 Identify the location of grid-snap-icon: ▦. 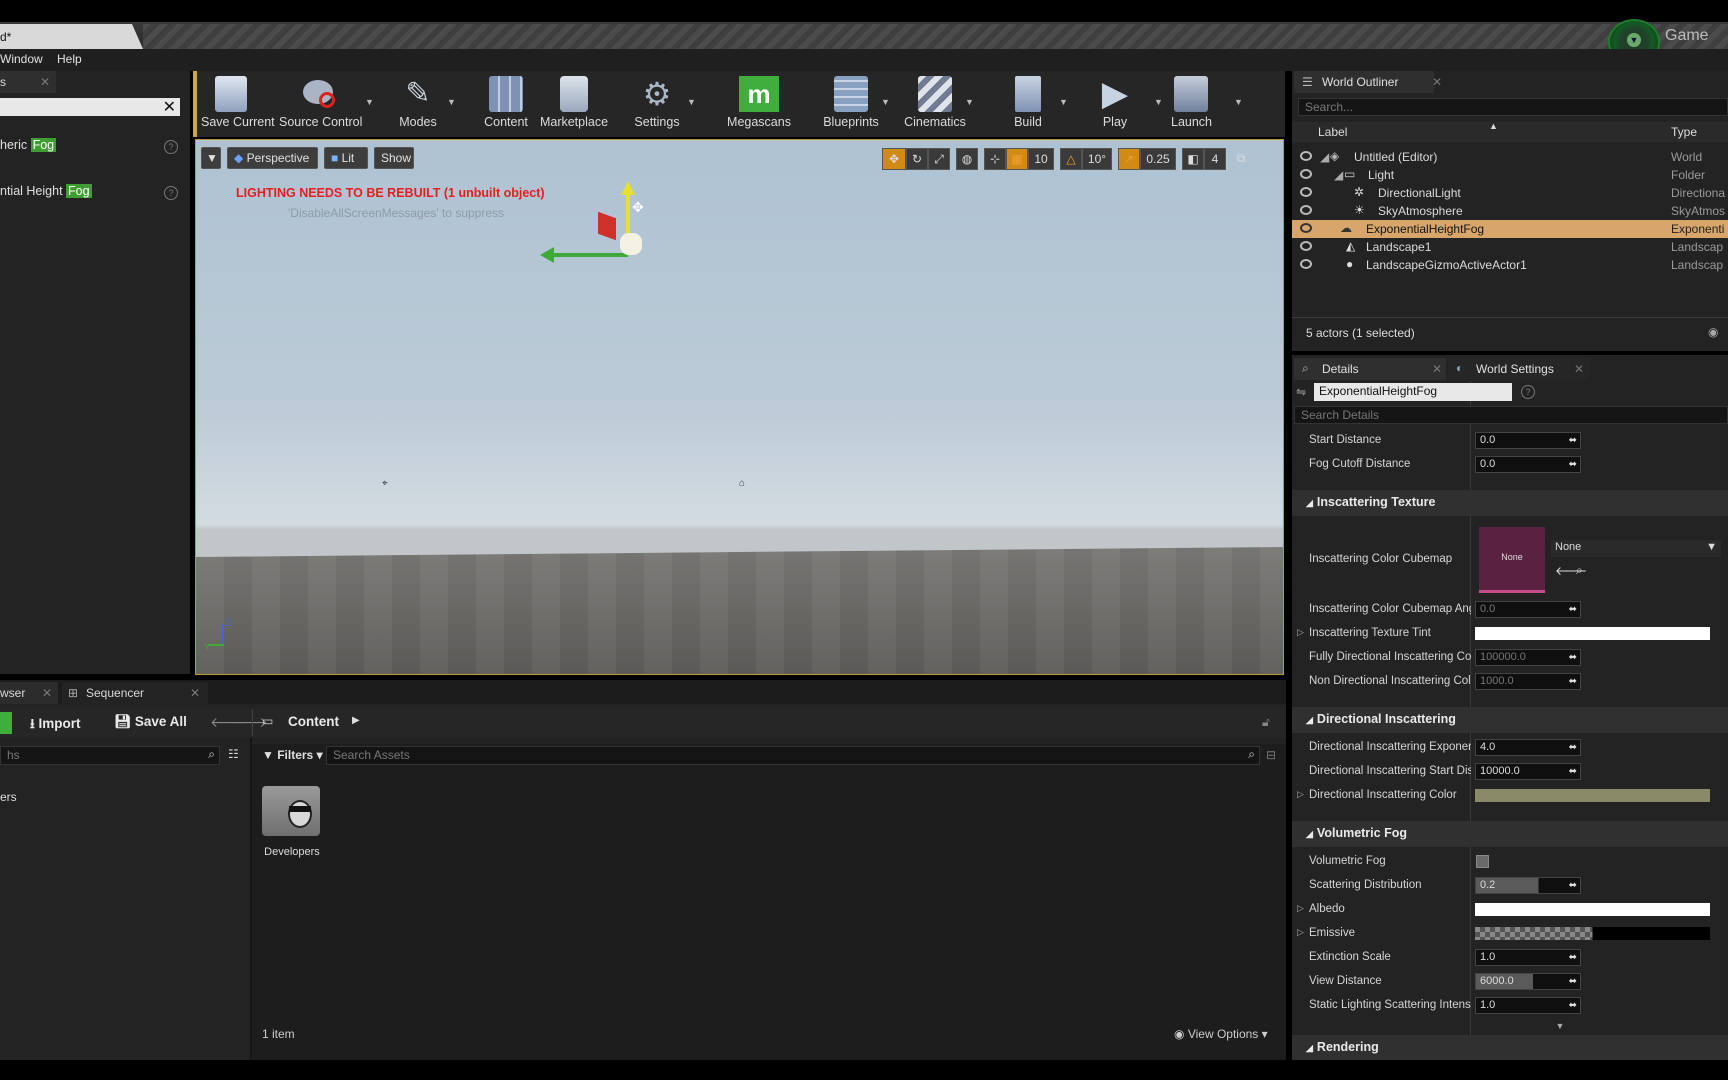
(1017, 159).